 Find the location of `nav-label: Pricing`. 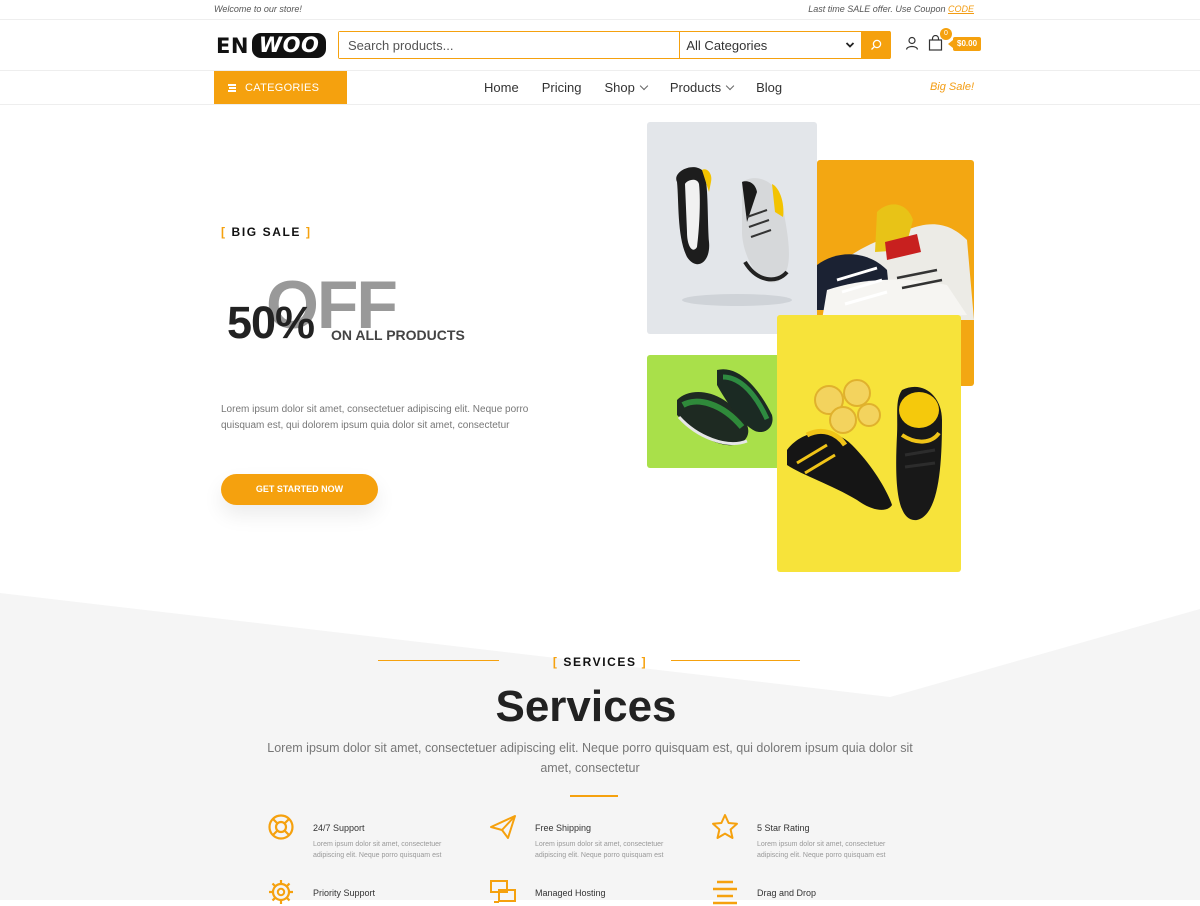

nav-label: Pricing is located at coordinates (561, 87).